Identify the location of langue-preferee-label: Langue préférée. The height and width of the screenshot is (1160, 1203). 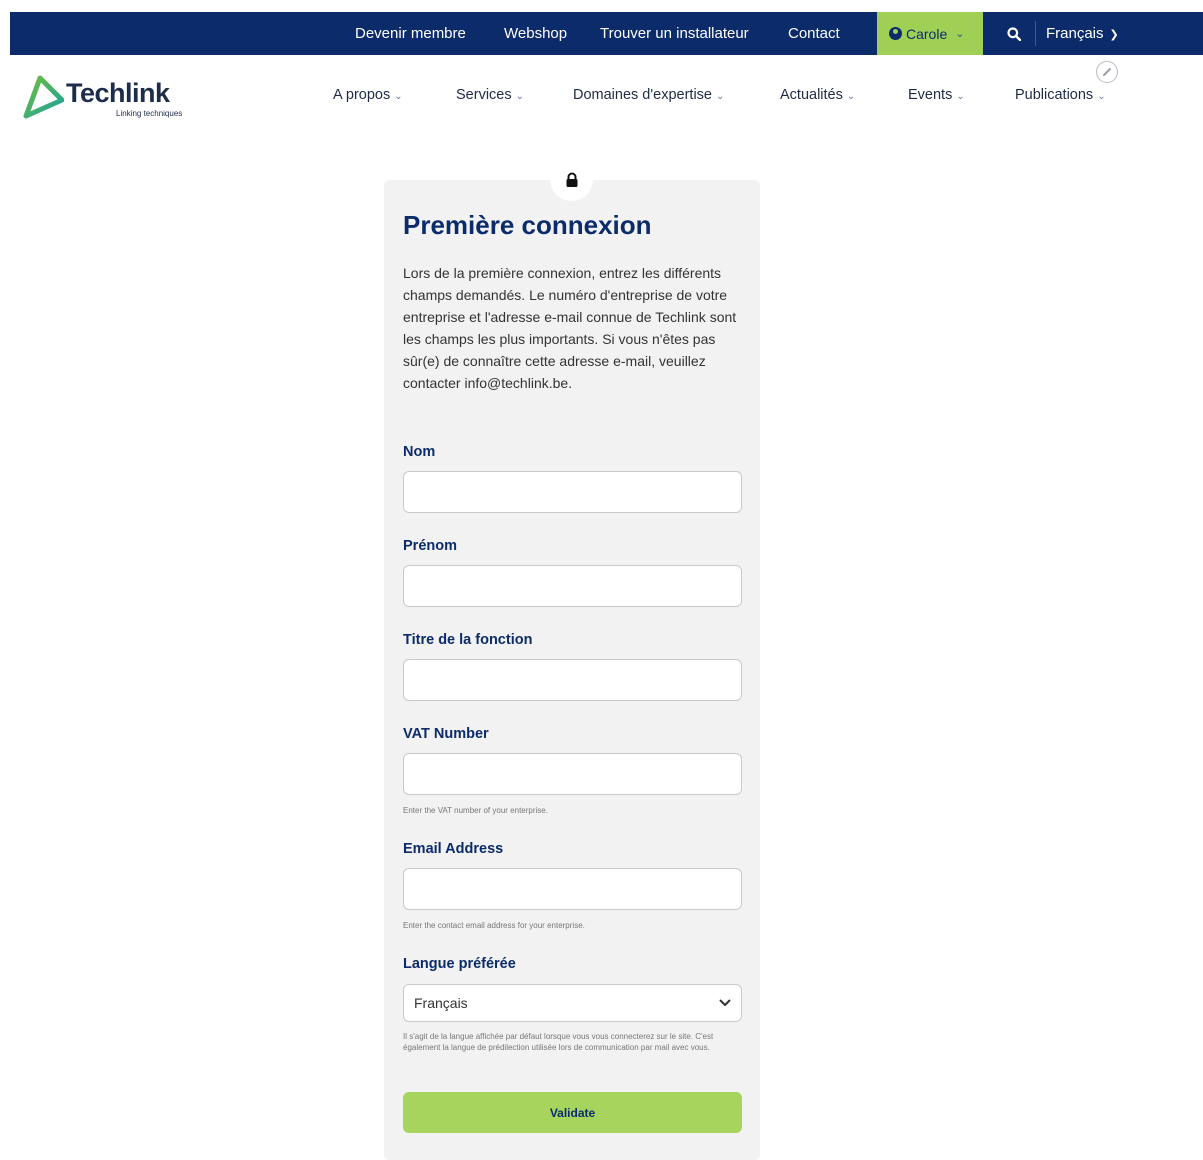
(459, 964).